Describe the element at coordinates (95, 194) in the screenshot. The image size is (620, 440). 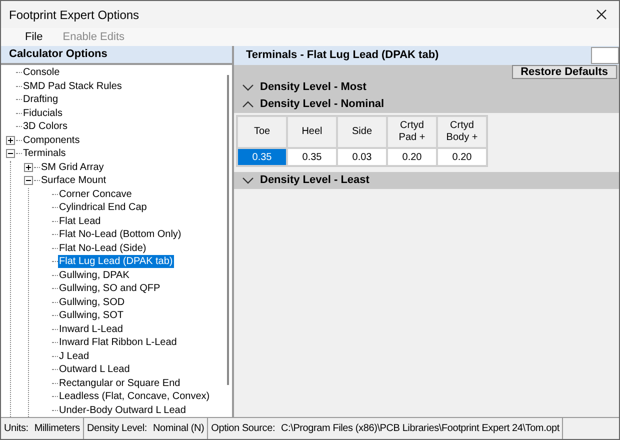
I see `tree-item: Corner Concave` at that location.